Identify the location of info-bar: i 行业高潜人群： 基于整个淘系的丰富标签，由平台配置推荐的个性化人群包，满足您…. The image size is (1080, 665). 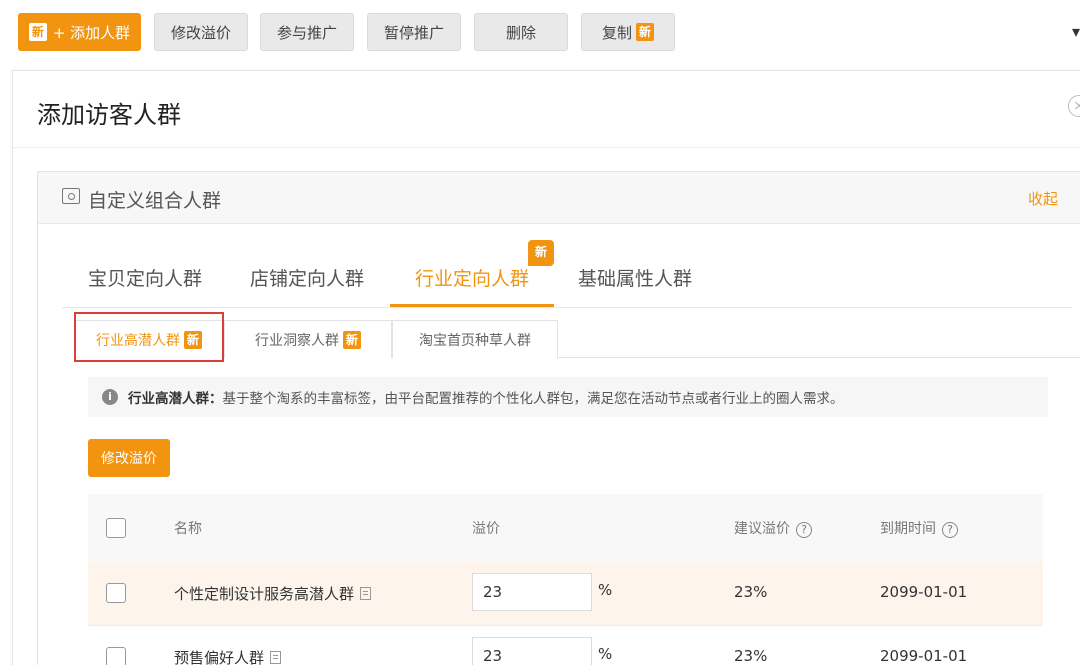
(568, 397).